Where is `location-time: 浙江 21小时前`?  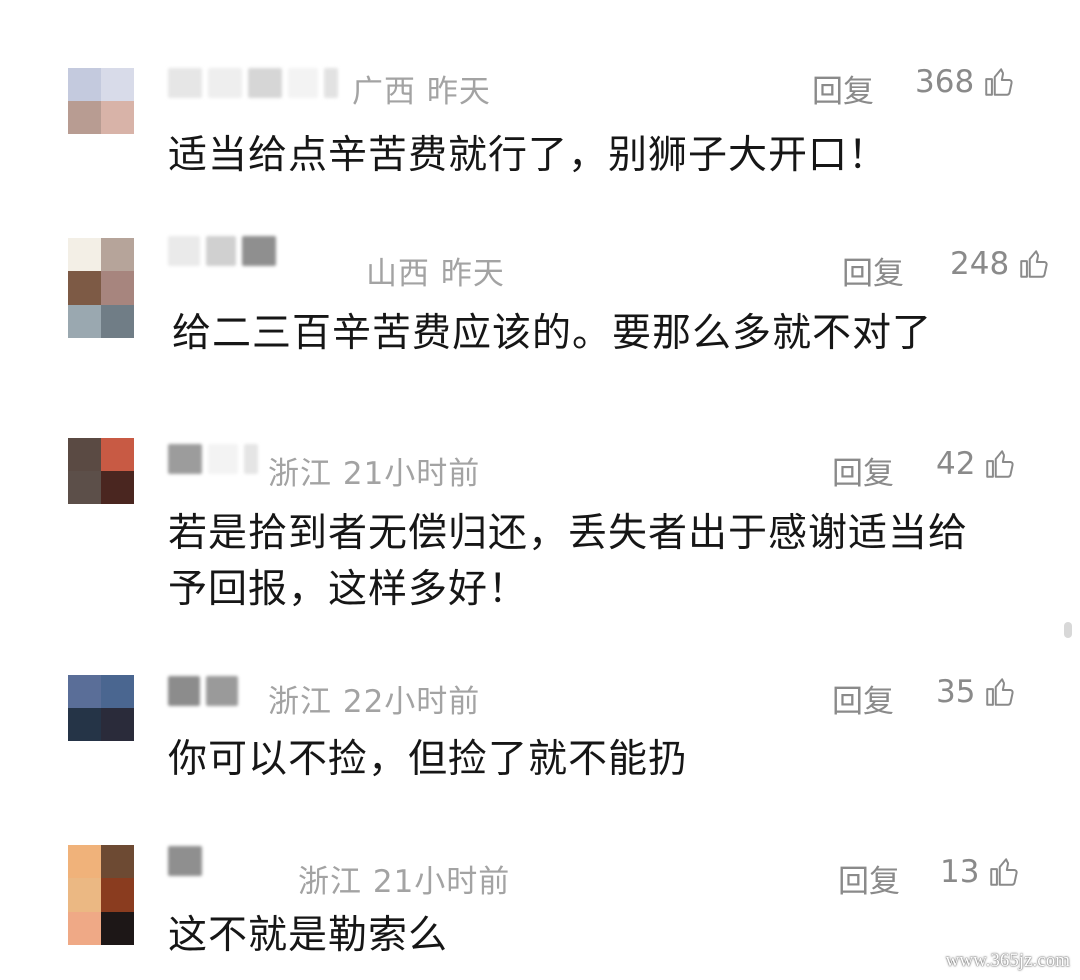 location-time: 浙江 21小时前 is located at coordinates (404, 882).